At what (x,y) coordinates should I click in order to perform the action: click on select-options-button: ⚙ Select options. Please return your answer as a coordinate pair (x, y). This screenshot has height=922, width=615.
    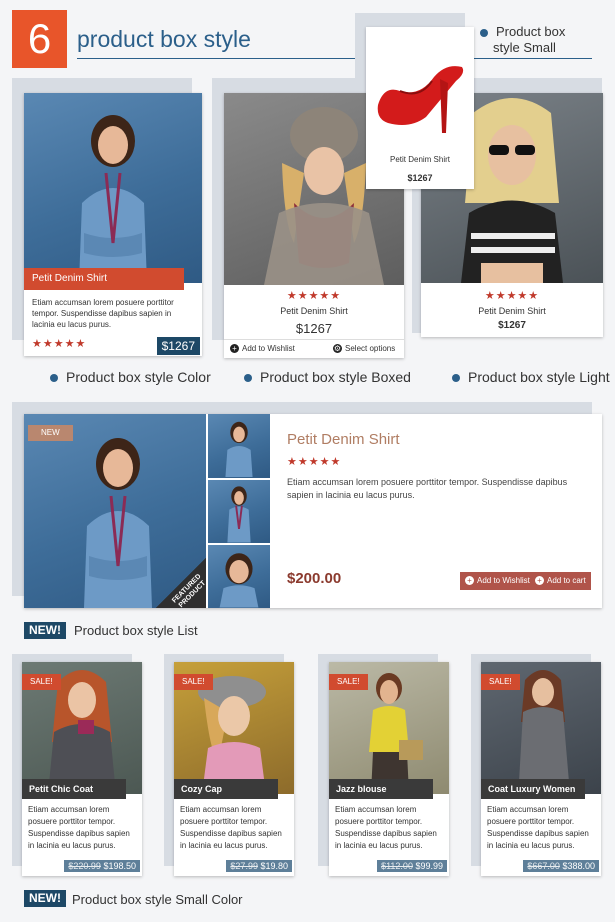
    Looking at the image, I should click on (364, 349).